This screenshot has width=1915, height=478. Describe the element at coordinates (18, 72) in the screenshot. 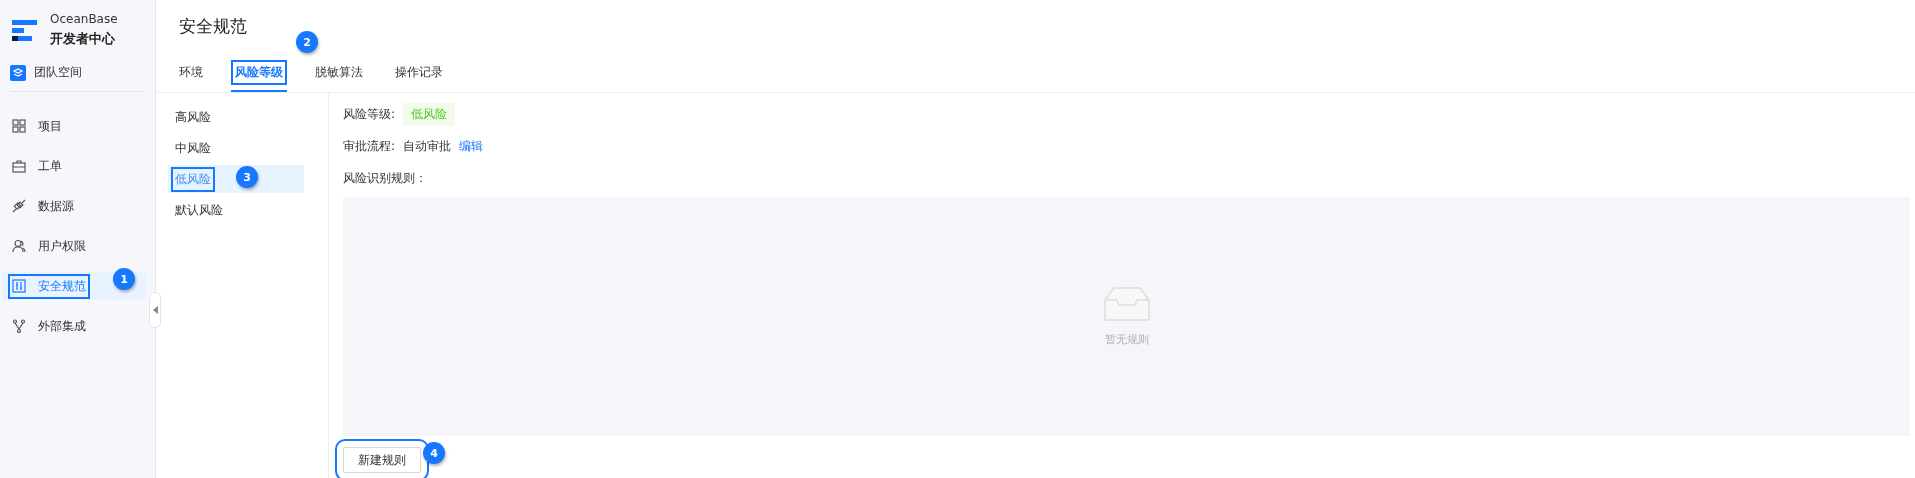

I see `layers-icon` at that location.